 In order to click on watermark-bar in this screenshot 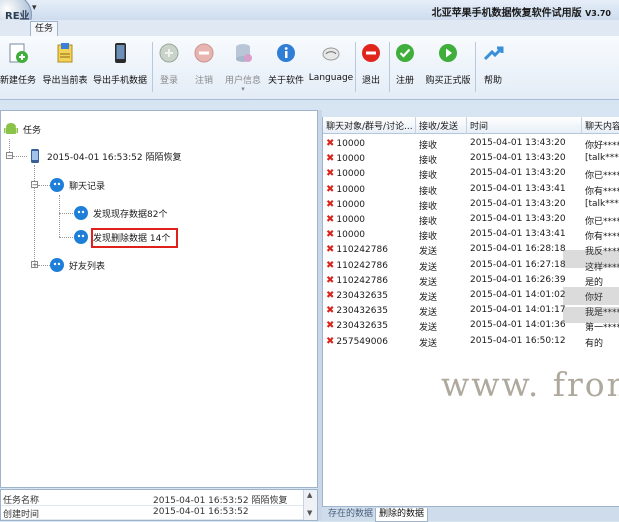, I will do `click(591, 296)`.